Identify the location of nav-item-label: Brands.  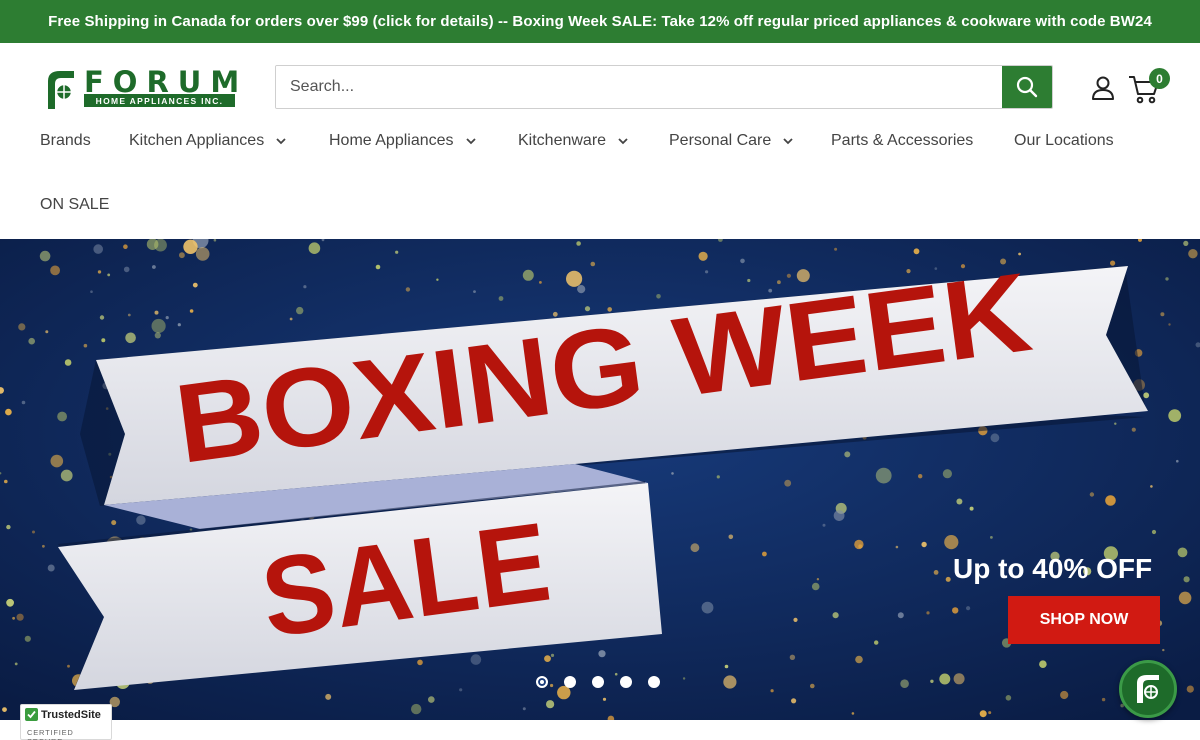
(65, 140).